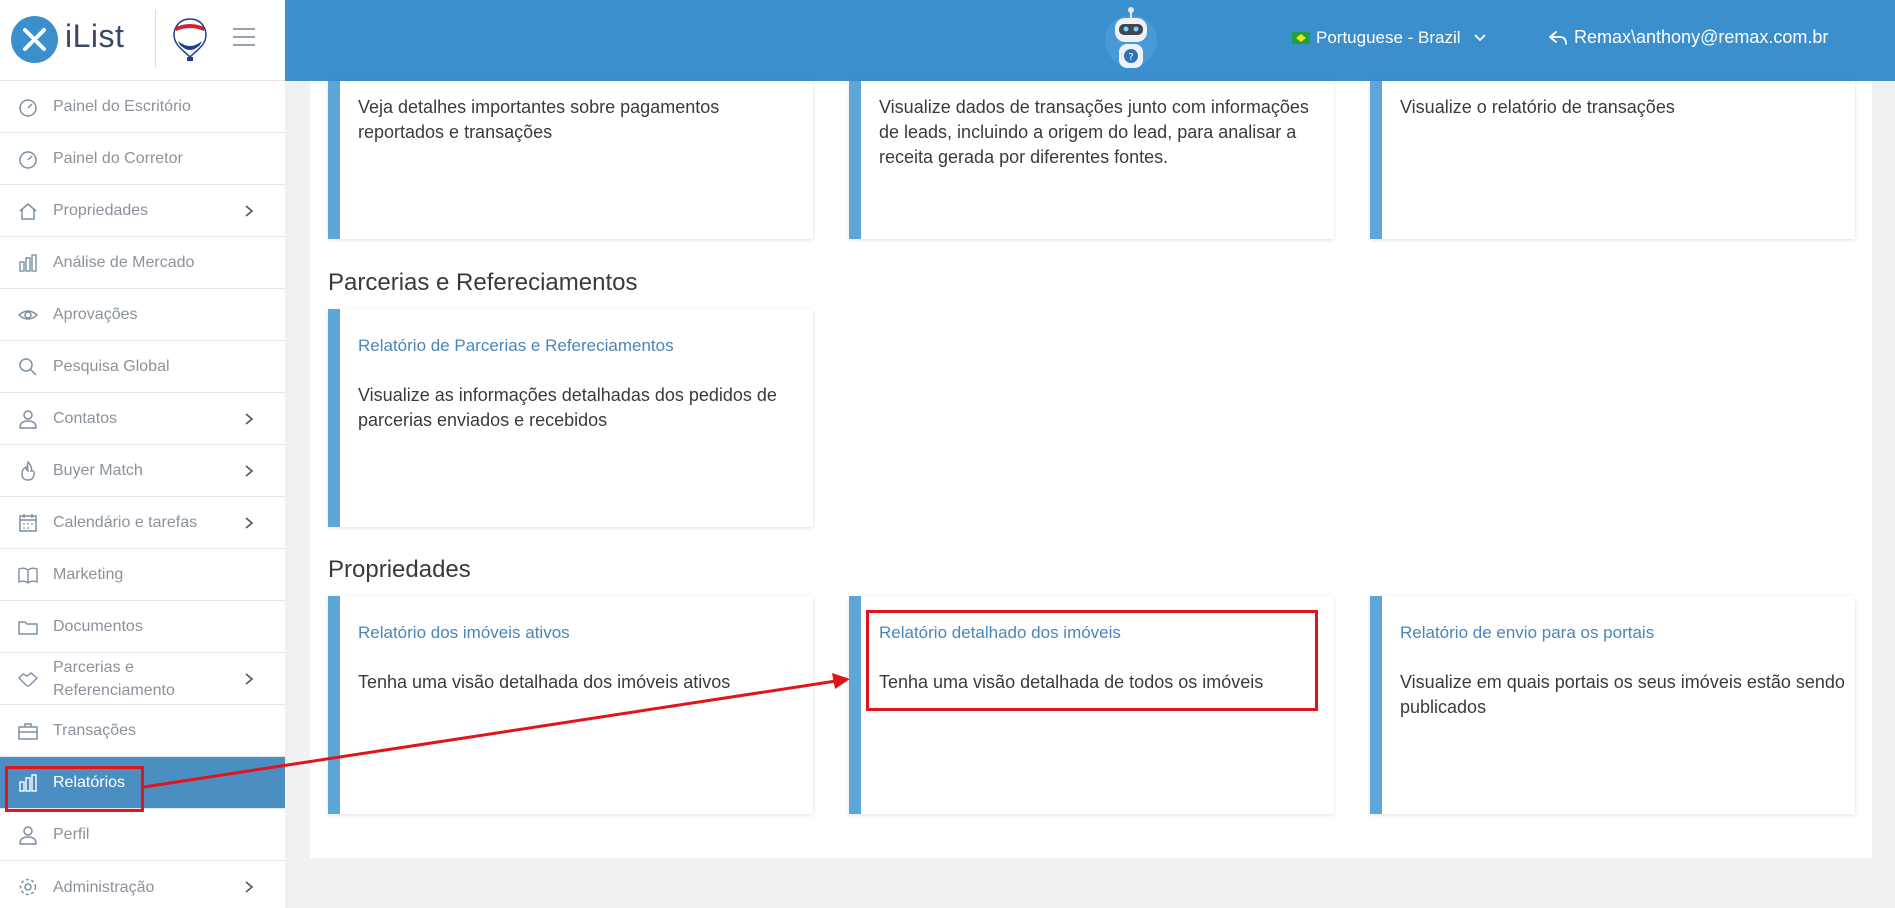 The image size is (1895, 908). What do you see at coordinates (111, 366) in the screenshot?
I see `sidebar-item-label: Pesquisa Global` at bounding box center [111, 366].